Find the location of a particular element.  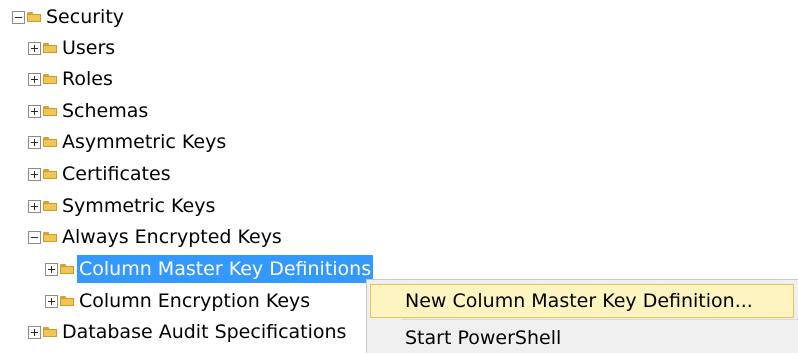

tree-node-certificates: Certificates is located at coordinates (100, 174).